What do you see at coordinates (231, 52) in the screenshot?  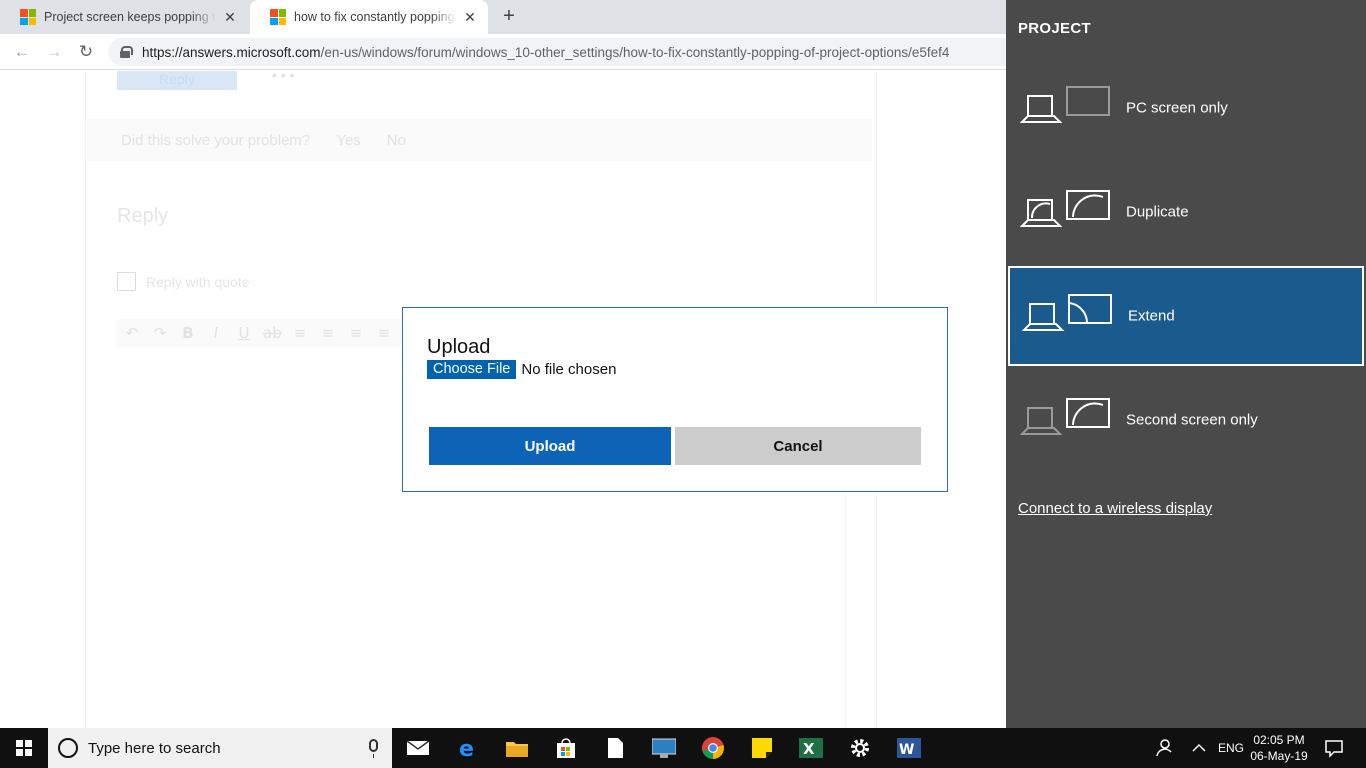 I see `url-host: https://answers.microsoft.com` at bounding box center [231, 52].